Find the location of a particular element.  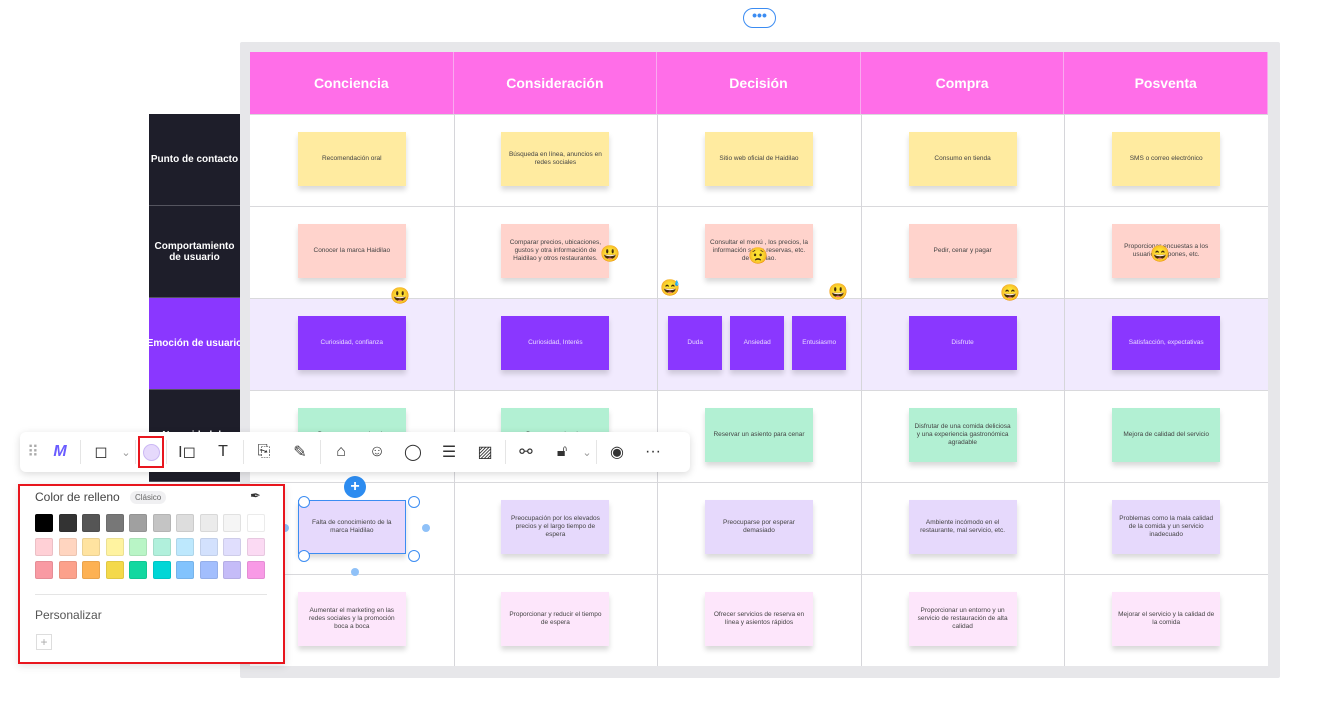

image-icon: ▨ is located at coordinates (485, 452).